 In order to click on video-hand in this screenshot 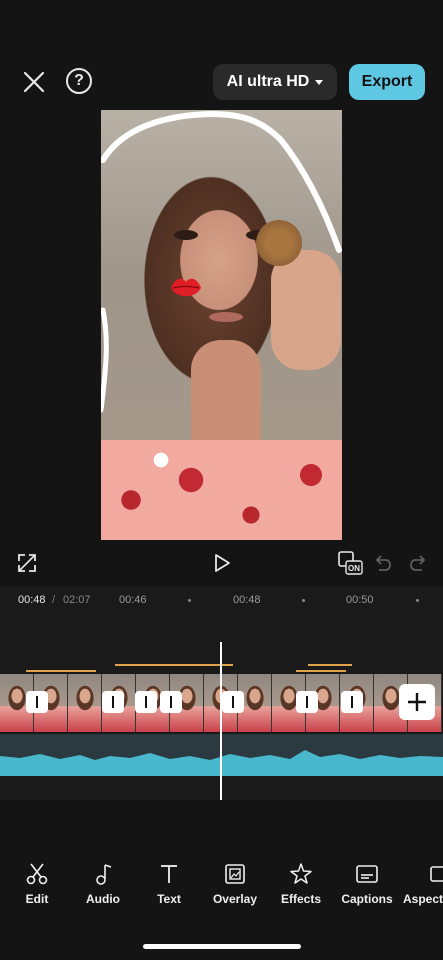, I will do `click(306, 310)`.